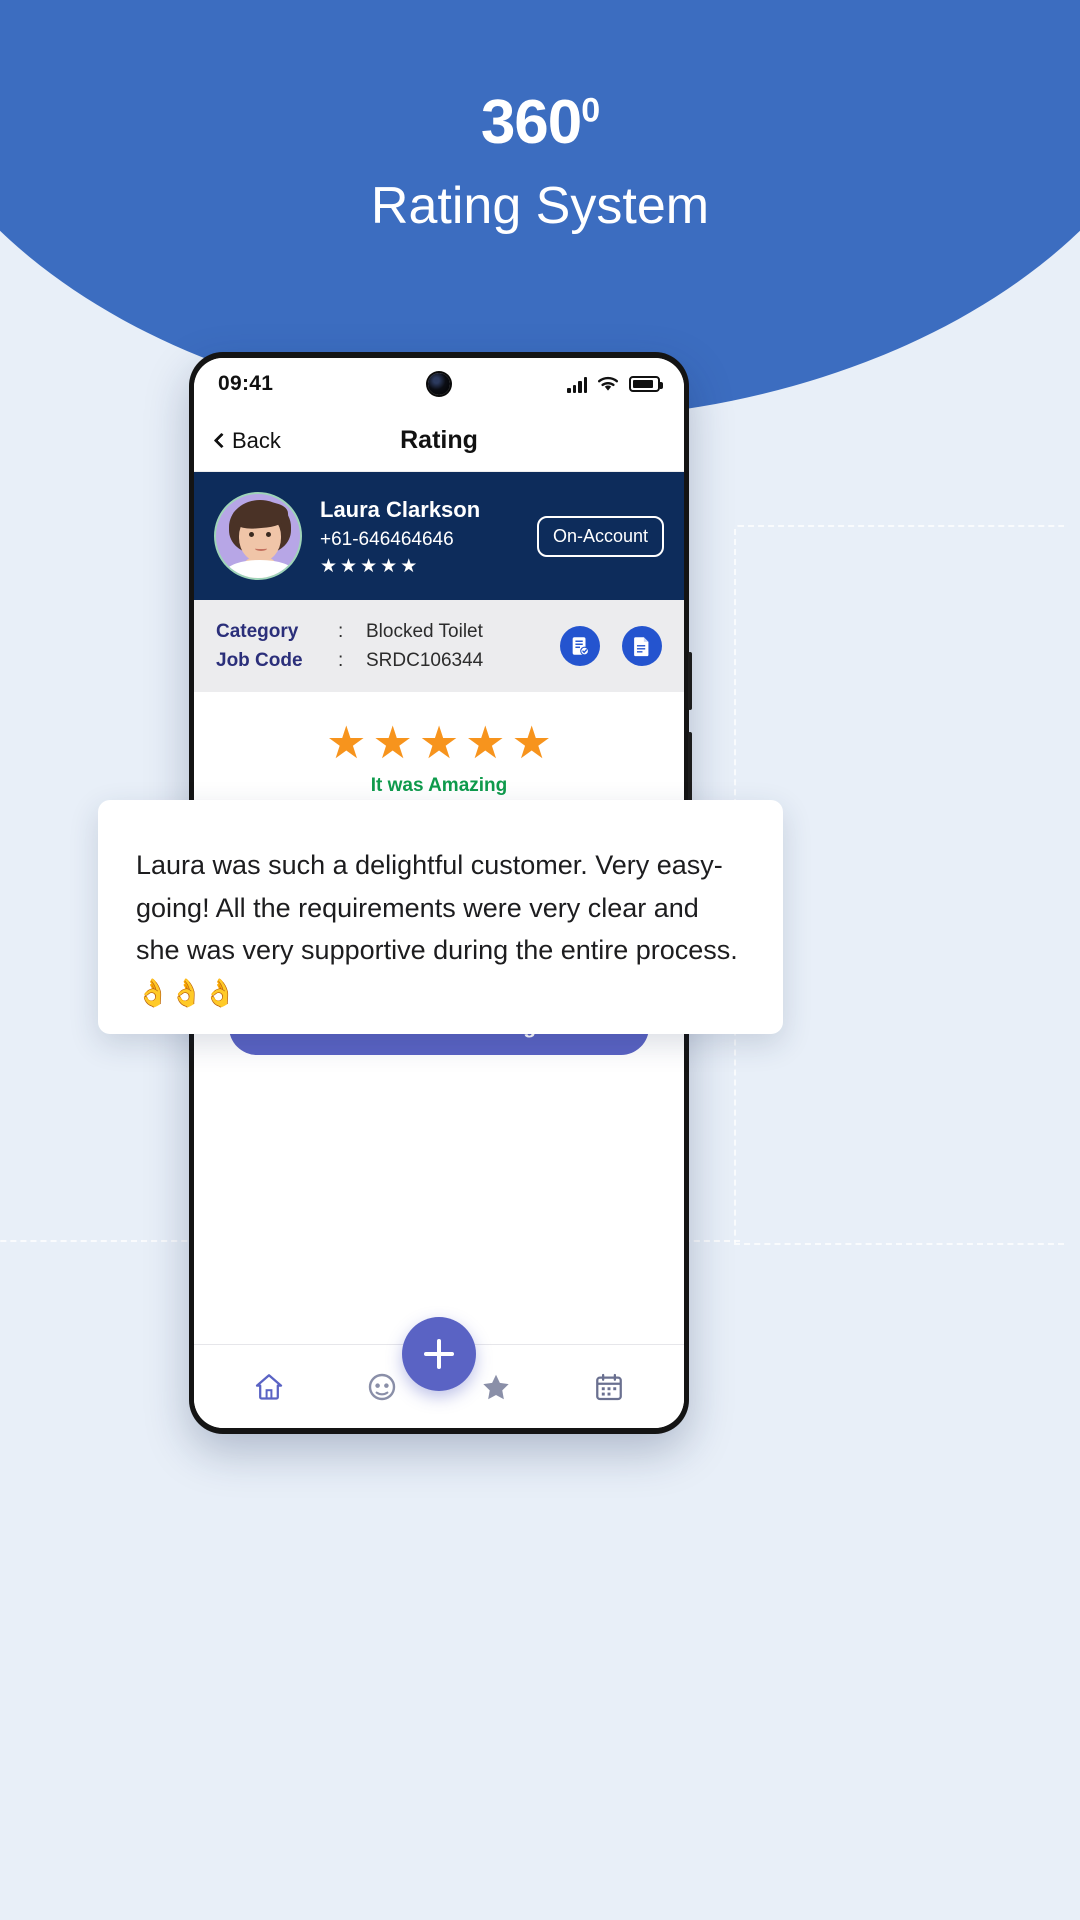  What do you see at coordinates (258, 536) in the screenshot?
I see `avatar` at bounding box center [258, 536].